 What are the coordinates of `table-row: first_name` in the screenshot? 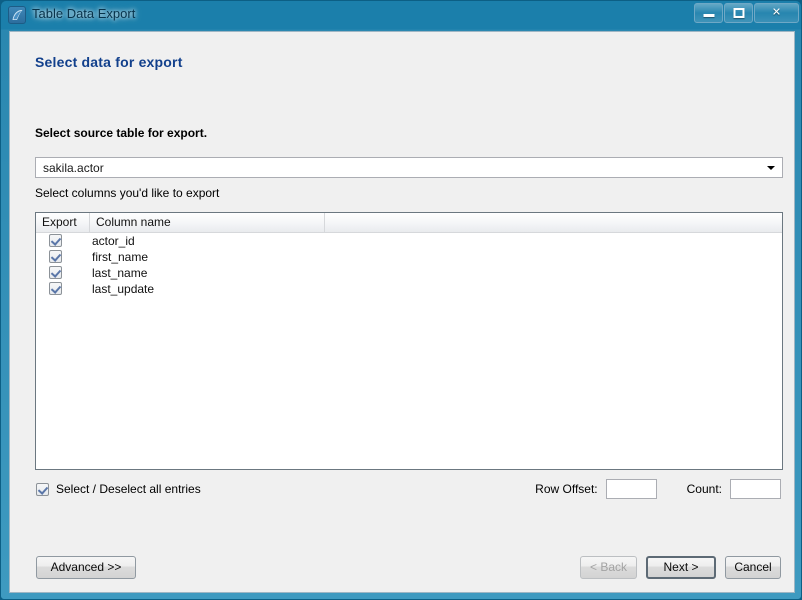 It's located at (409, 257).